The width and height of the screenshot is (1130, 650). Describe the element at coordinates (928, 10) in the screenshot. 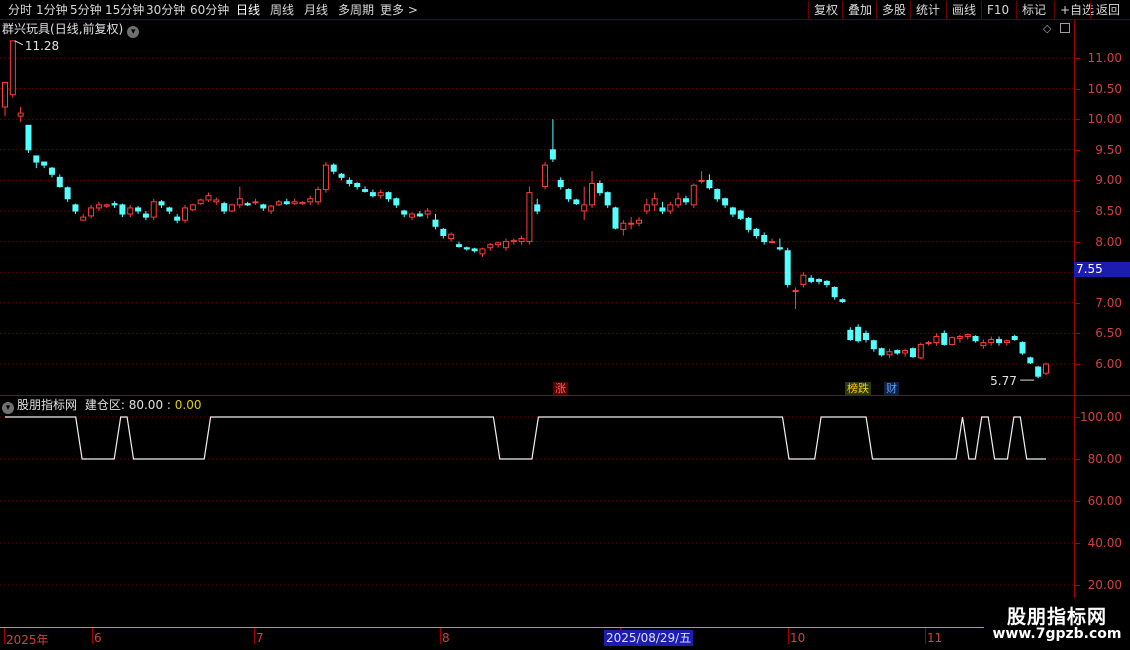

I see `toolbar-button: 统计` at that location.